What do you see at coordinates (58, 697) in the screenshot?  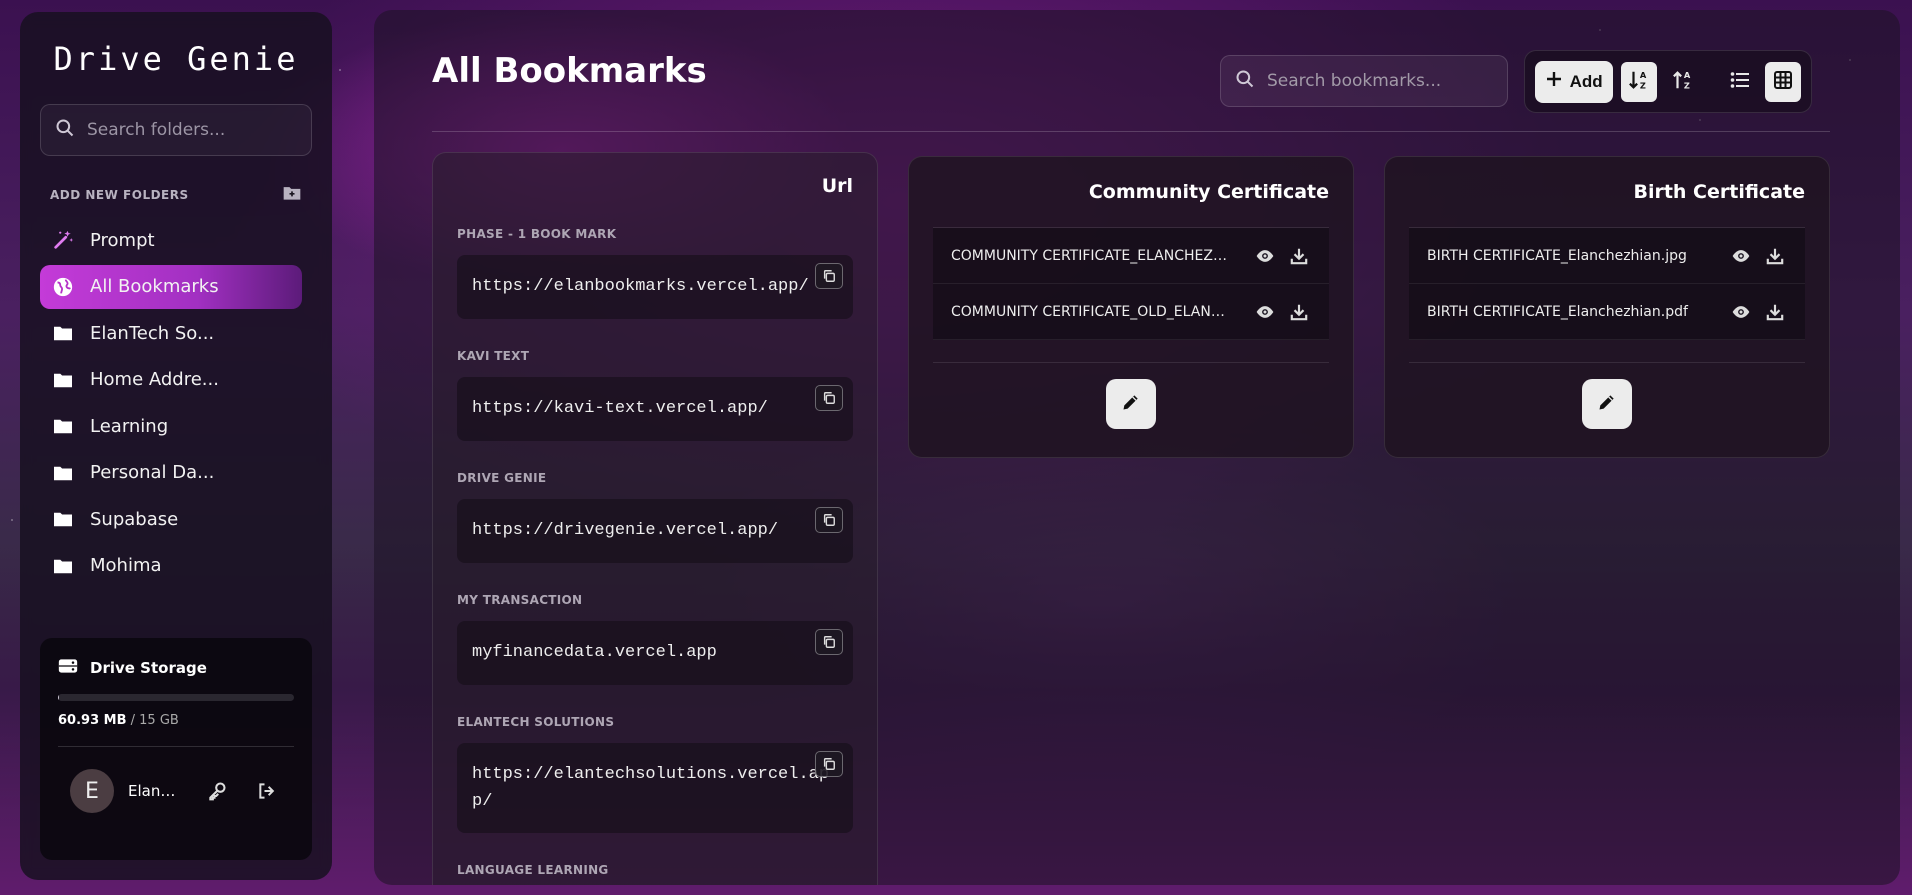 I see `storage-progress-fill` at bounding box center [58, 697].